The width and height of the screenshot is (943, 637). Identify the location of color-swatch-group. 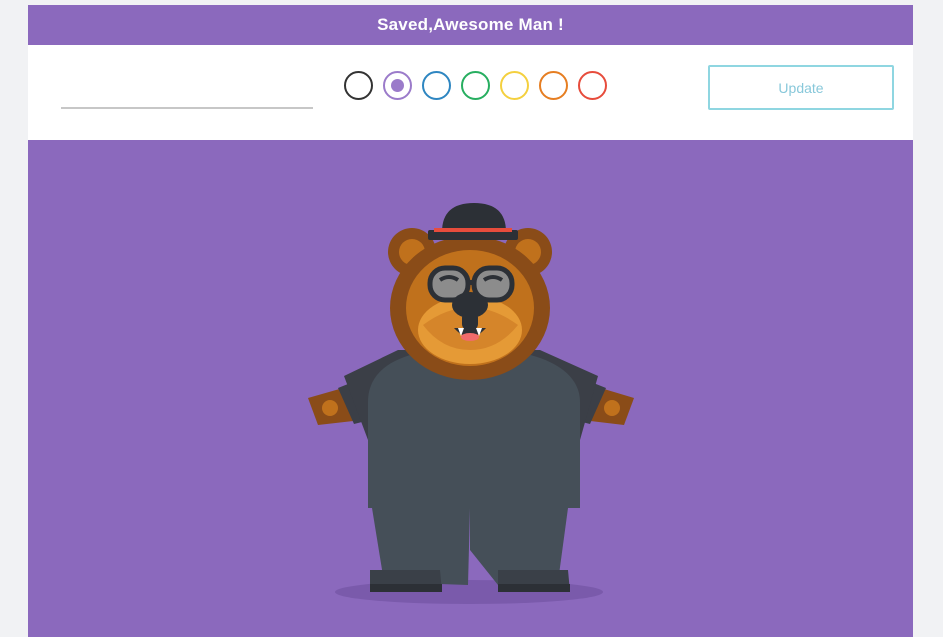
(480, 88).